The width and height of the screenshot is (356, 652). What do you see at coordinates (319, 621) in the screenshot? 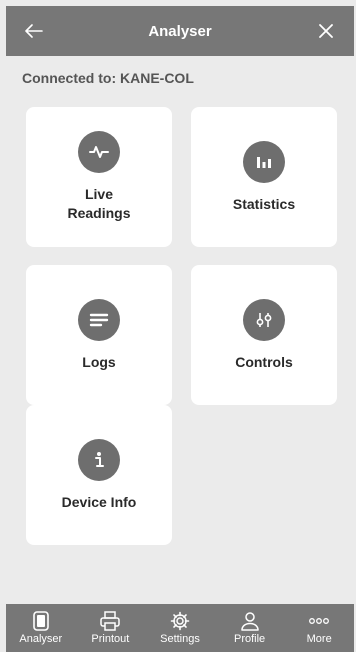
I see `more-icon` at bounding box center [319, 621].